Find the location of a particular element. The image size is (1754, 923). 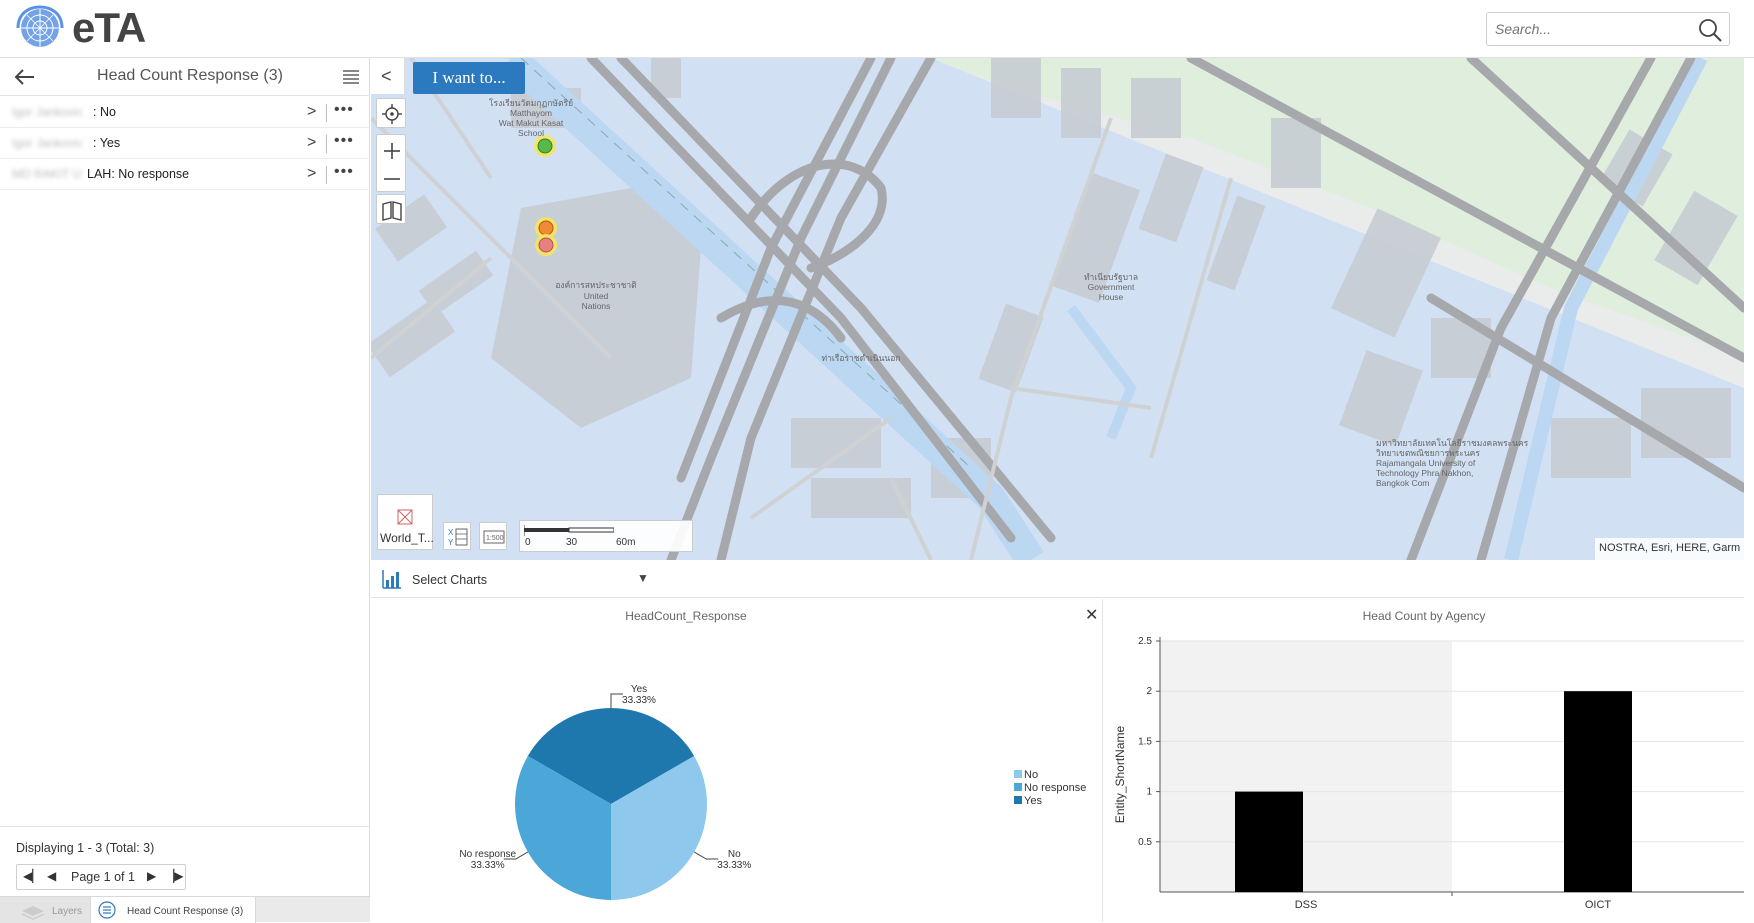

legend-item: Yes is located at coordinates (1028, 801).